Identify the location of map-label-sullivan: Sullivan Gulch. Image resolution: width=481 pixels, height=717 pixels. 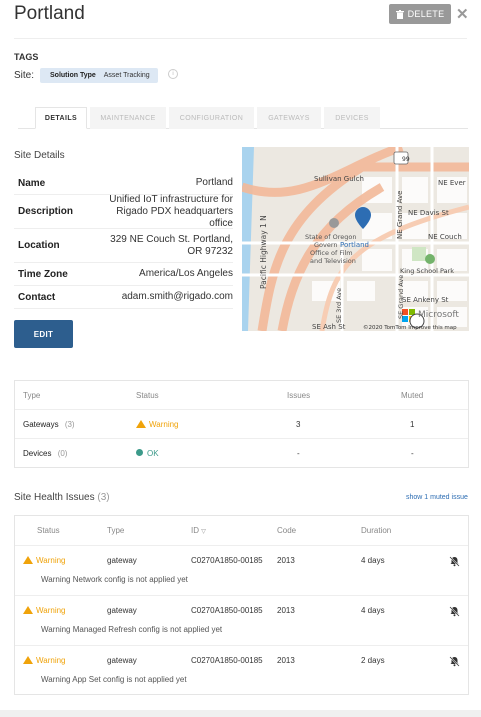
(339, 179).